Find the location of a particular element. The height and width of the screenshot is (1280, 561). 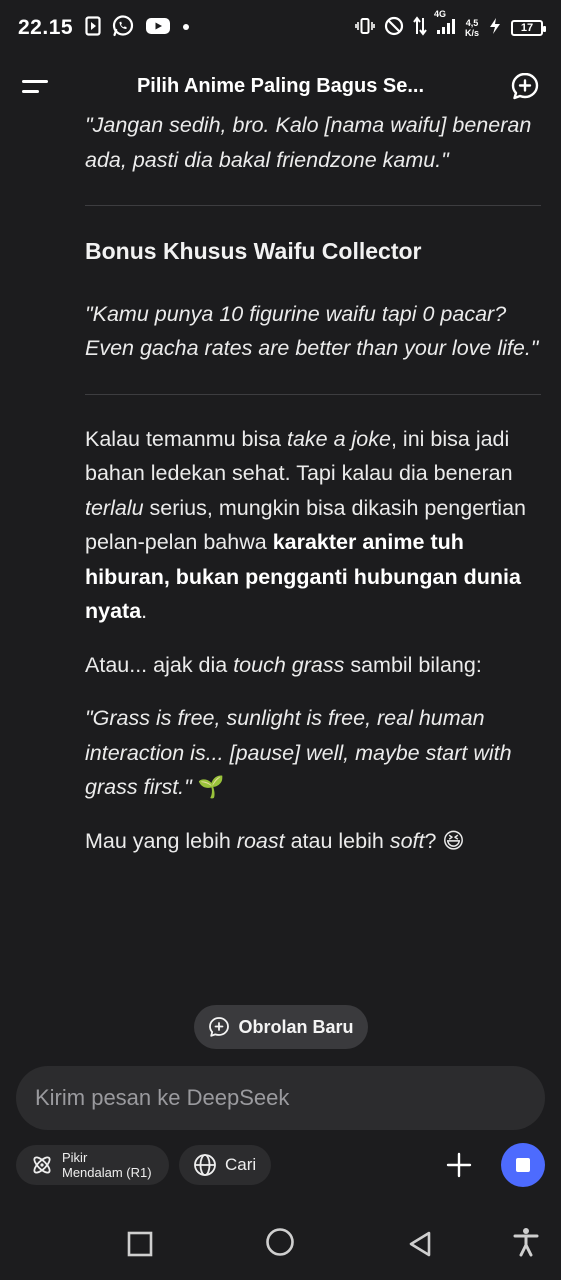

home-button is located at coordinates (280, 1242).